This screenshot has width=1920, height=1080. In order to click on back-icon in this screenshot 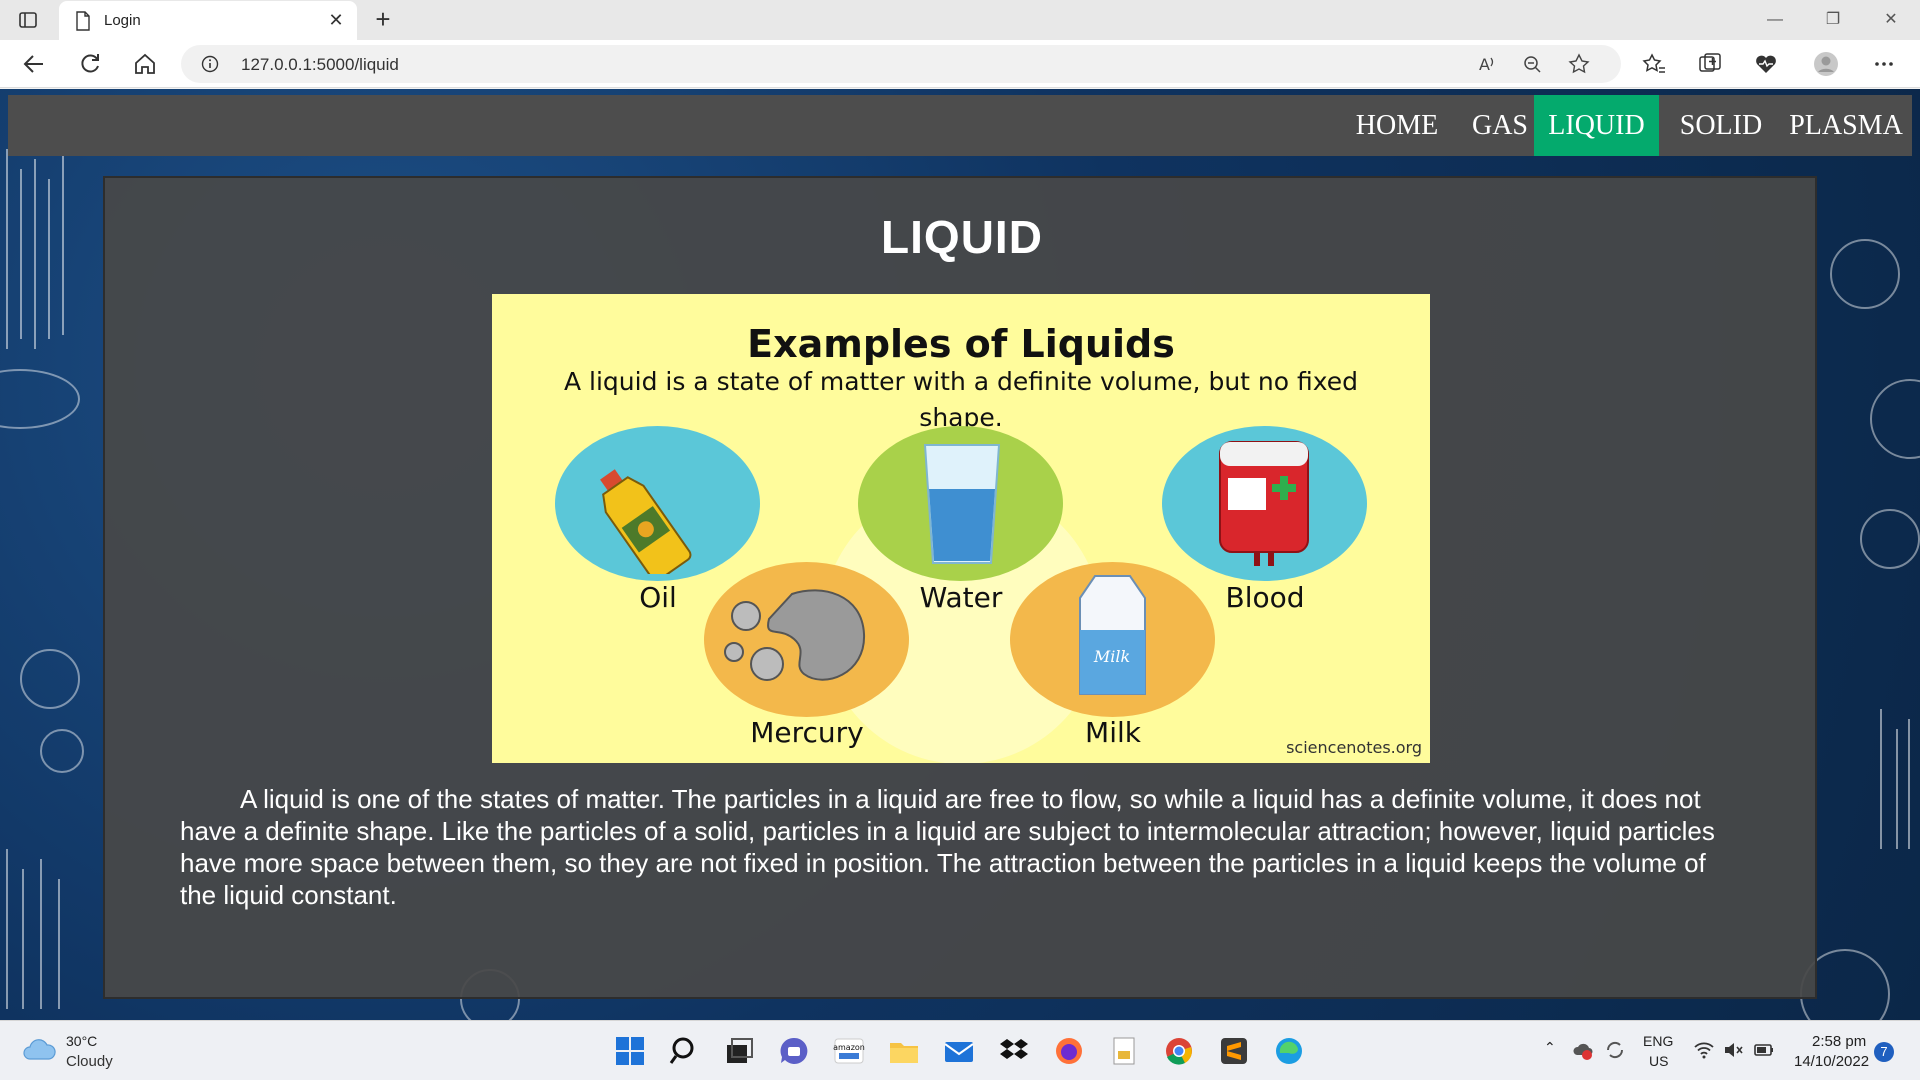, I will do `click(34, 64)`.